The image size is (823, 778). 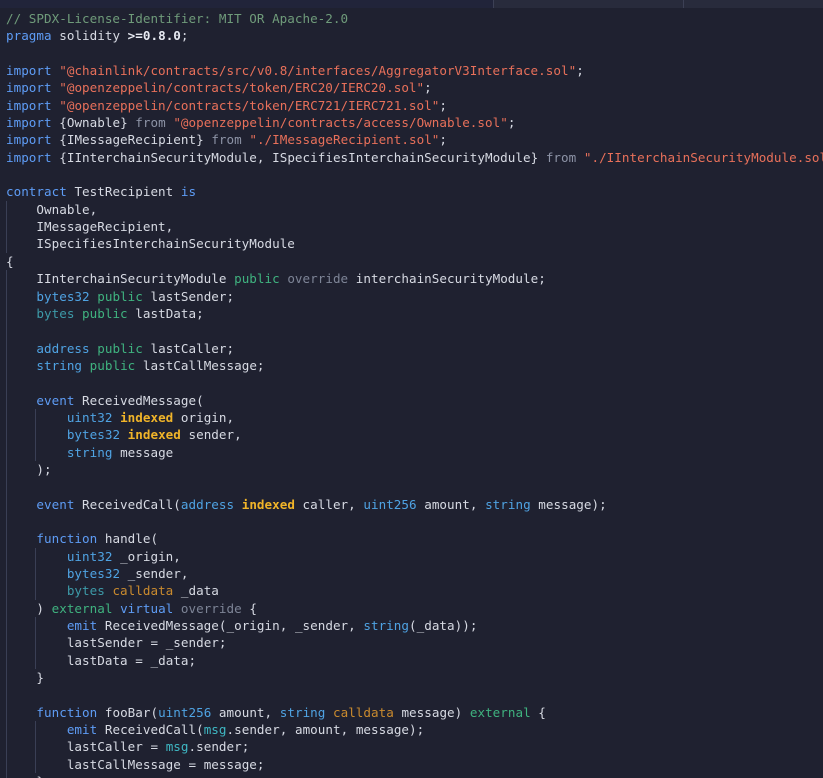 What do you see at coordinates (414, 608) in the screenshot?
I see `code-line: ) external virtual override {` at bounding box center [414, 608].